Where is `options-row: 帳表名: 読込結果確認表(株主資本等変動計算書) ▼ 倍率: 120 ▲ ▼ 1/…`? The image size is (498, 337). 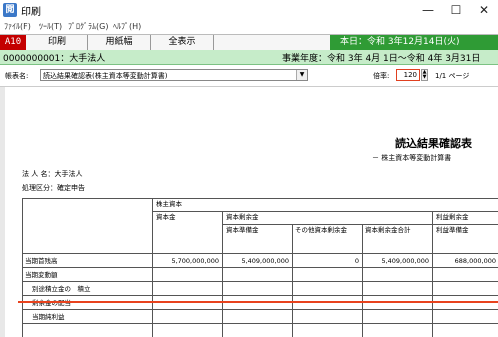
options-row: 帳表名: 読込結果確認表(株主資本等変動計算書) ▼ 倍率: 120 ▲ ▼ 1/… is located at coordinates (249, 75).